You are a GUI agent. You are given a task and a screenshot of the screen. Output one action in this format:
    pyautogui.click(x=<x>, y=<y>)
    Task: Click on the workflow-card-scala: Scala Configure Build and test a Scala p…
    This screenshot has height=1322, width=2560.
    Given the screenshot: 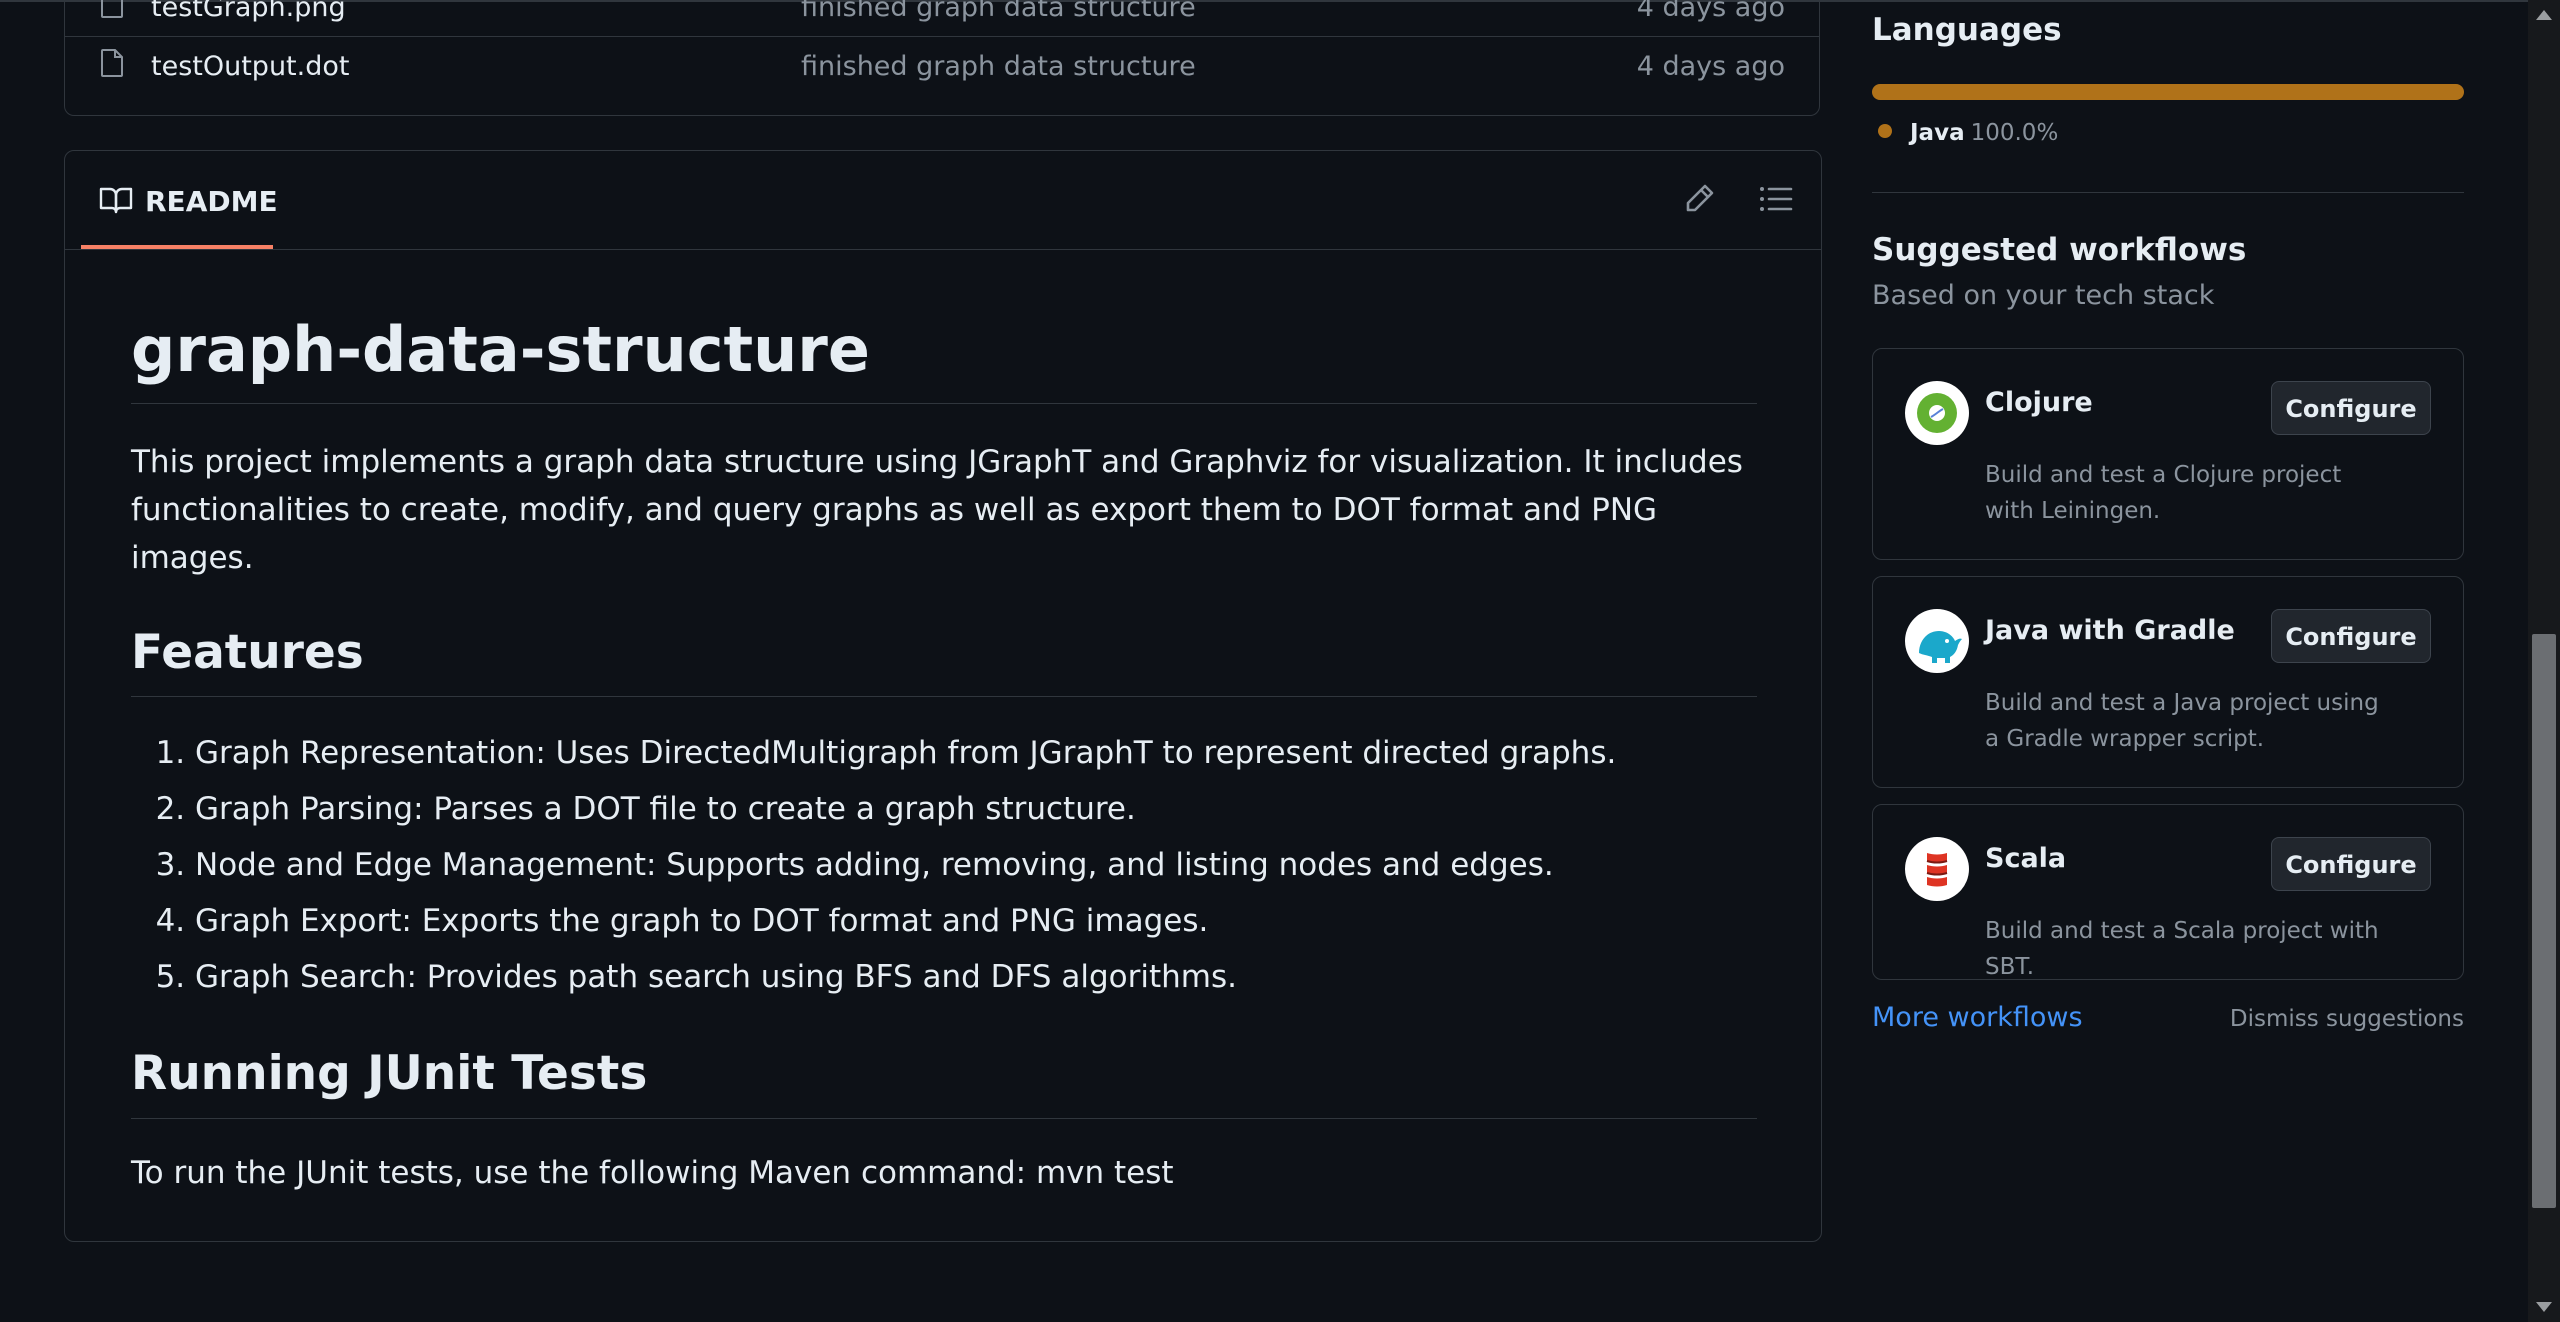 What is the action you would take?
    pyautogui.click(x=2168, y=892)
    